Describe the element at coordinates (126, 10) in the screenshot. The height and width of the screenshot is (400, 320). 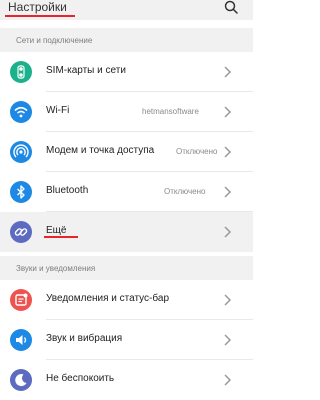
I see `header: Настройки` at that location.